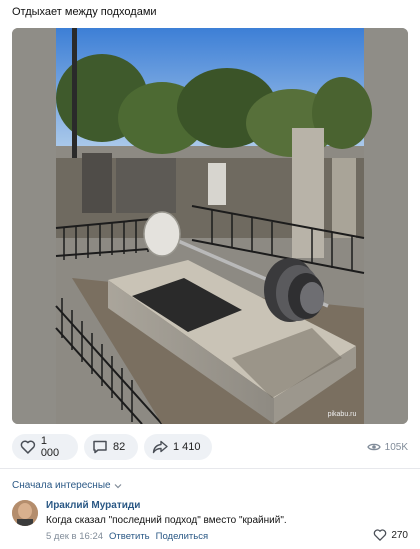  I want to click on comment-like-count: 270, so click(399, 535).